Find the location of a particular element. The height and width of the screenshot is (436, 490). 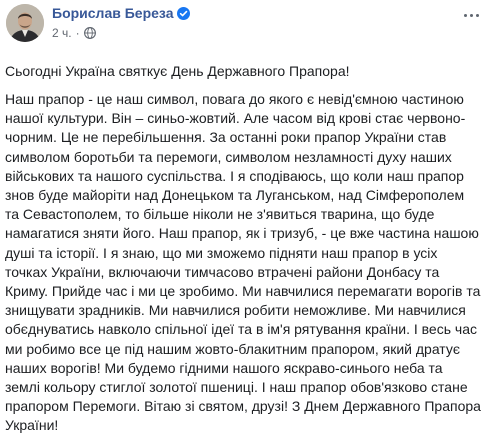

post-meta: 2 ч. · is located at coordinates (74, 33).